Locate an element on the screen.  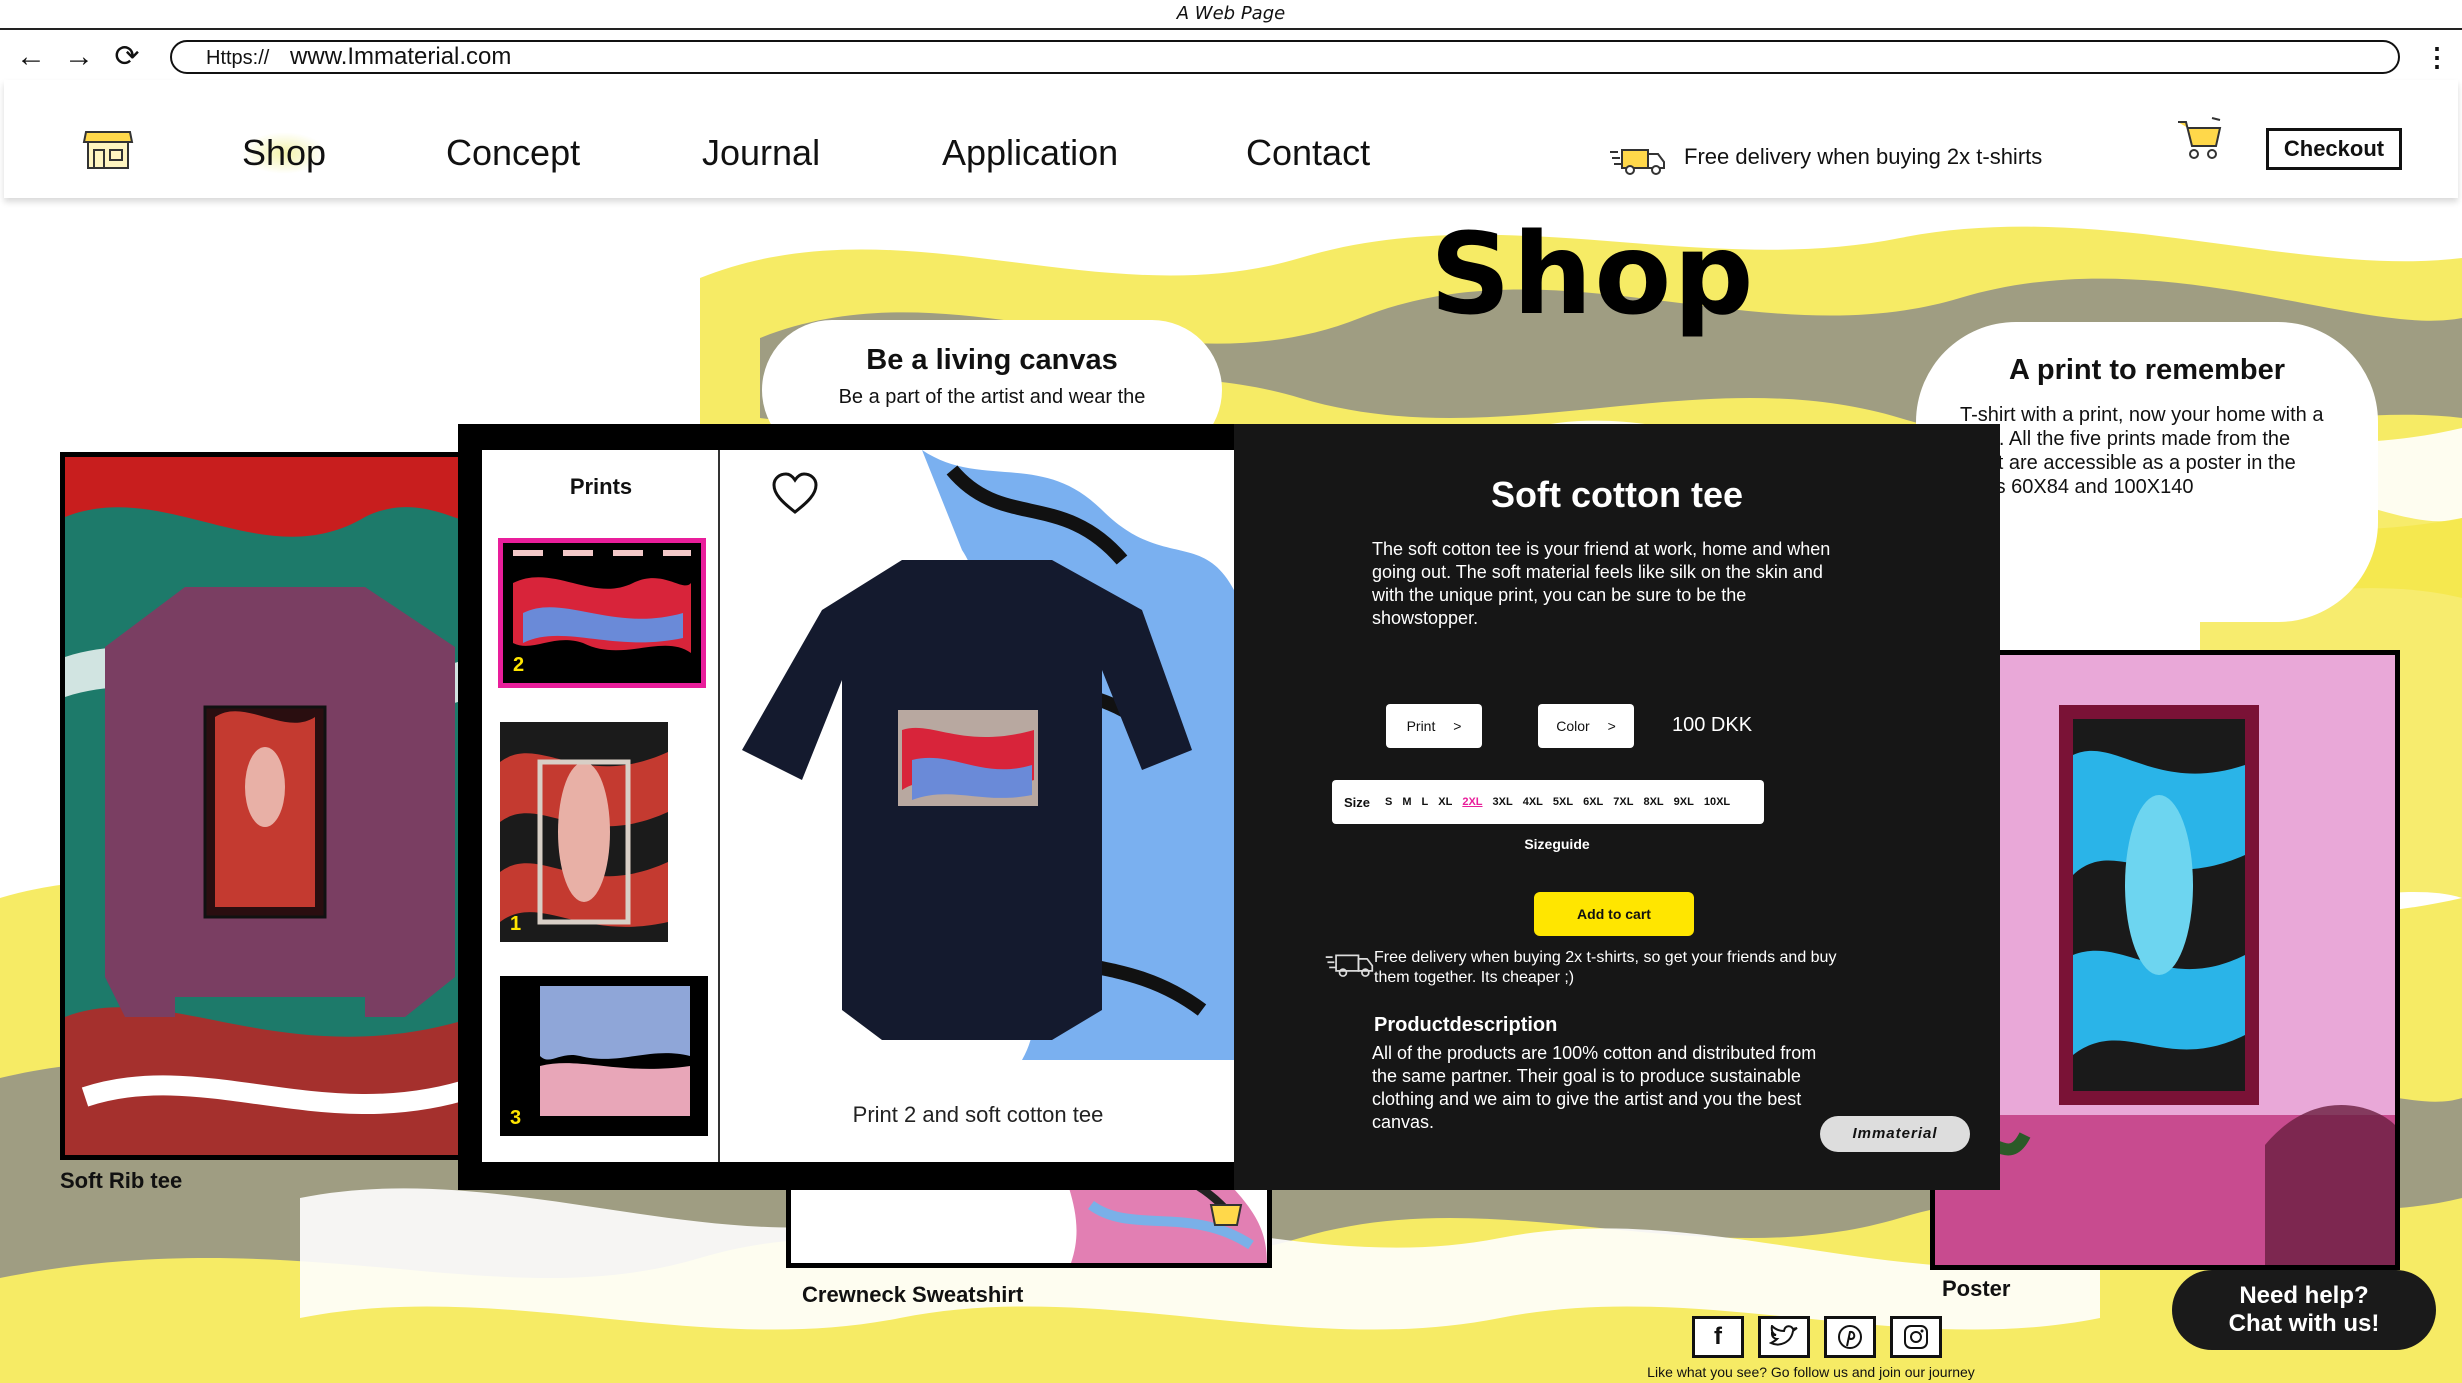
size-label: Size is located at coordinates (1357, 802).